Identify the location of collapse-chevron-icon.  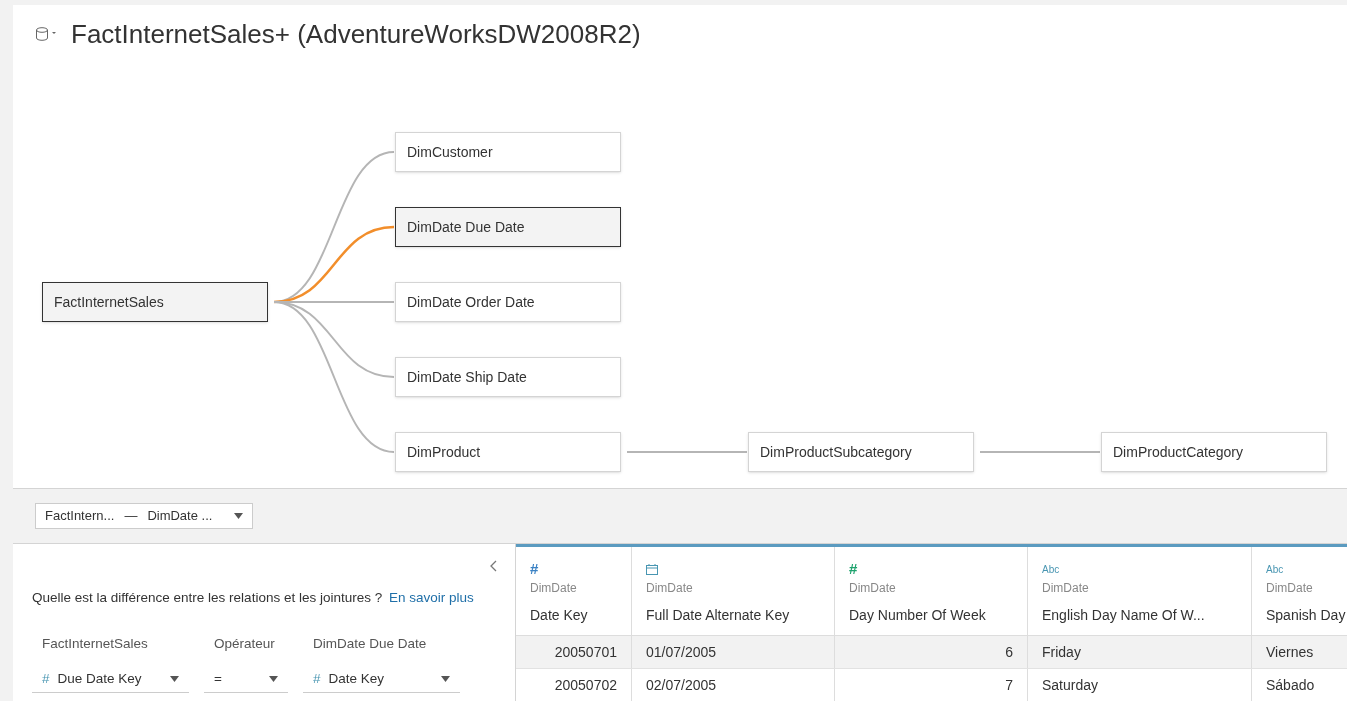
(493, 566).